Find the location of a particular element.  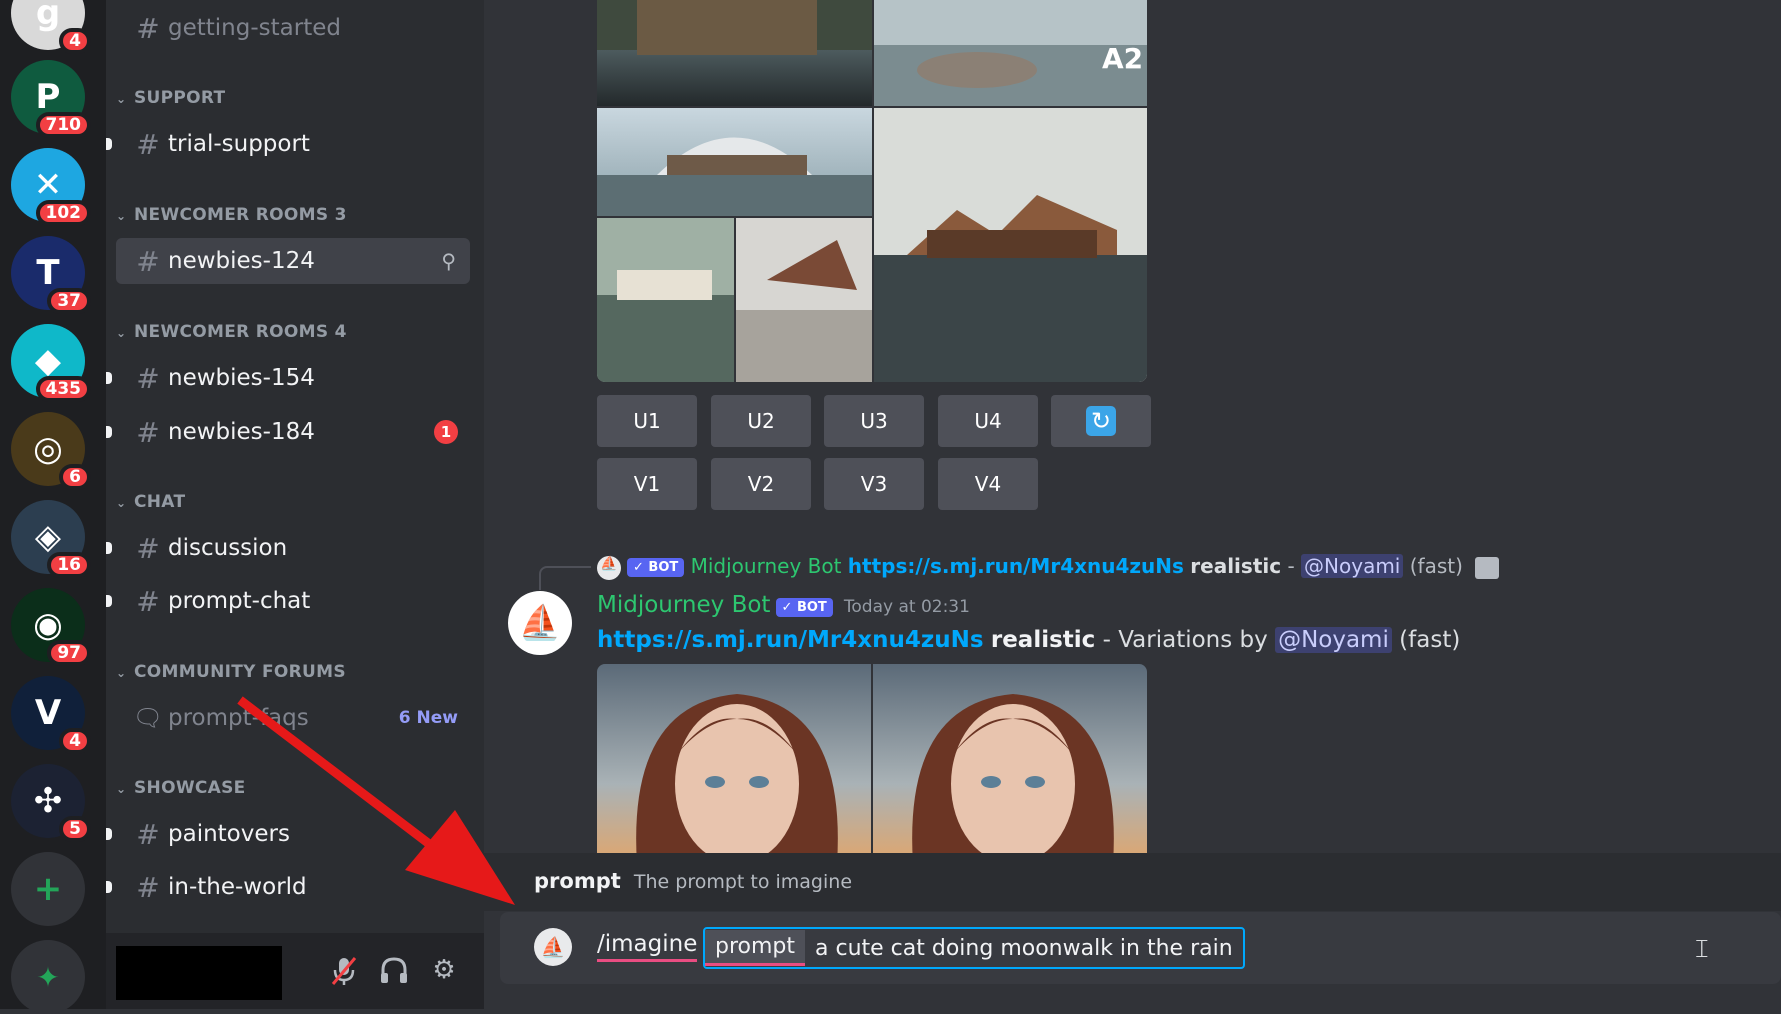

server-5-icon: ◆ 435 is located at coordinates (51, 363).